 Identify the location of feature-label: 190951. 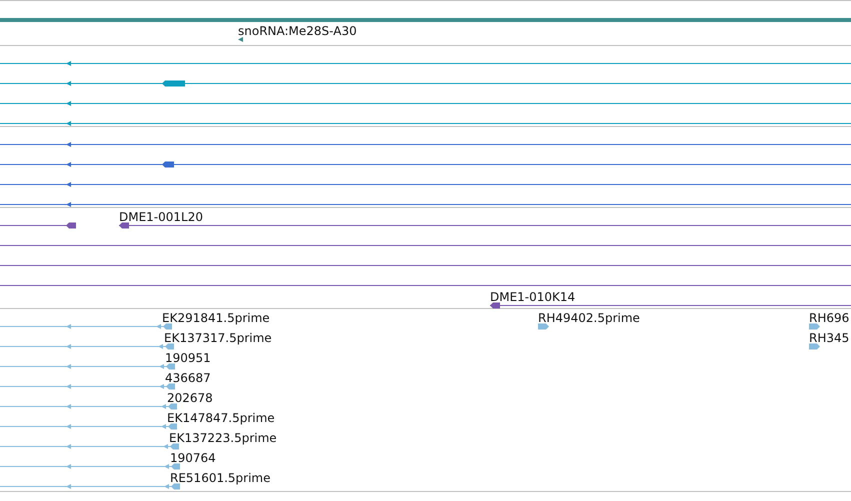
(188, 358).